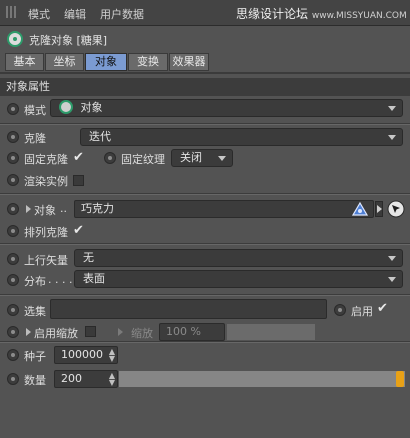  I want to click on mode-label: 模式, so click(35, 110).